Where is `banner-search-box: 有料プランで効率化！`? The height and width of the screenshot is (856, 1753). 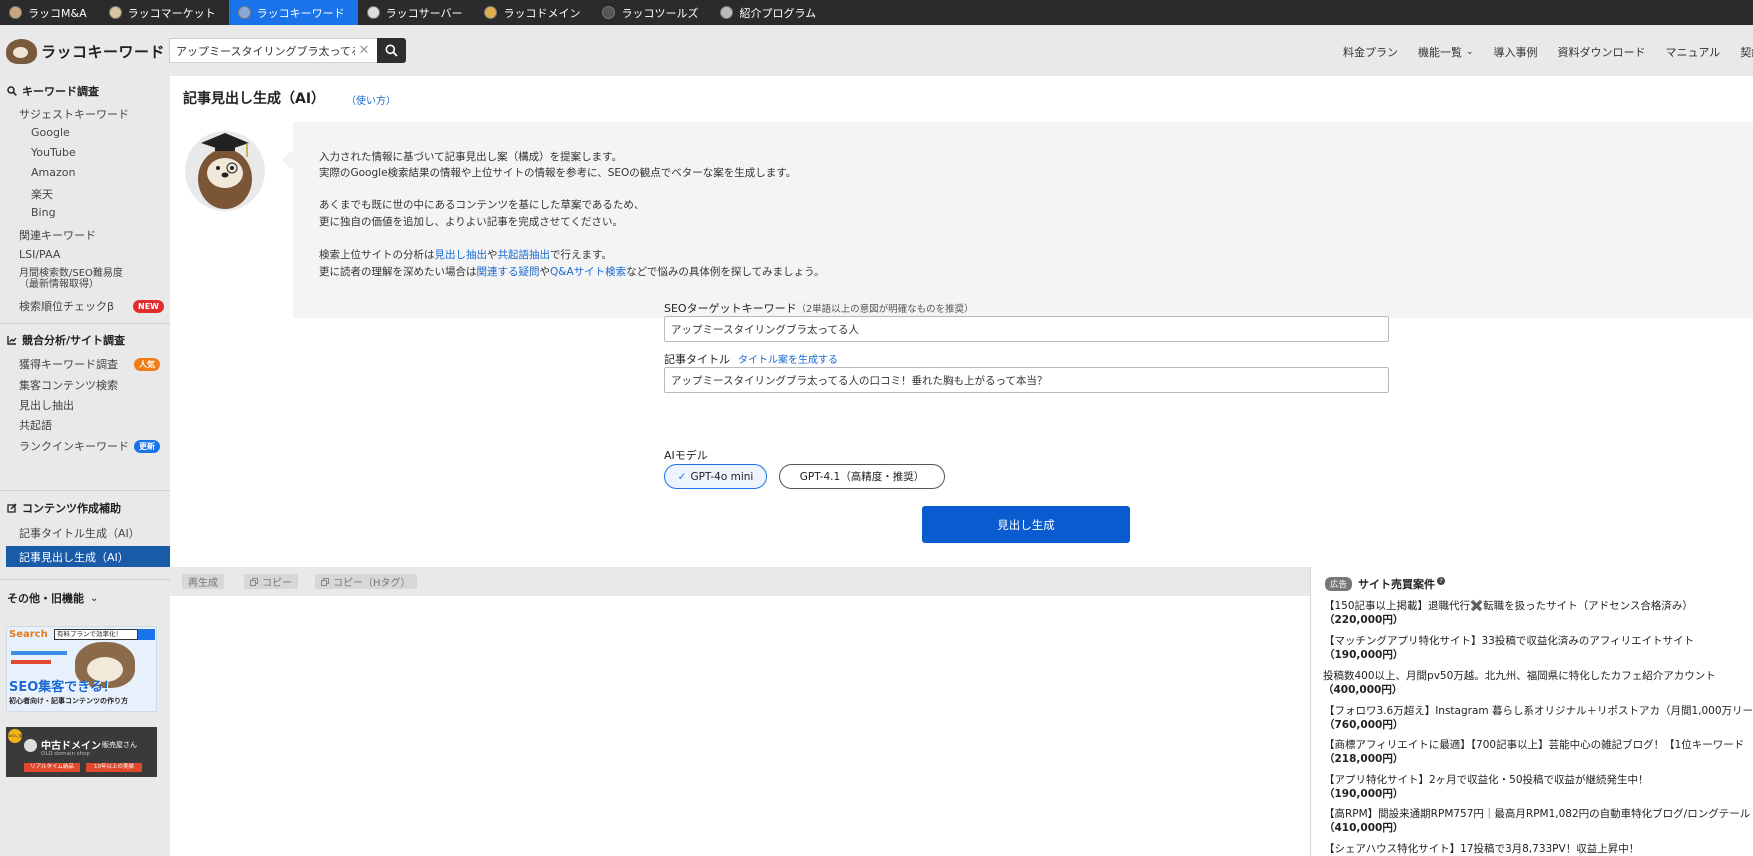 banner-search-box: 有料プランで効率化！ is located at coordinates (96, 634).